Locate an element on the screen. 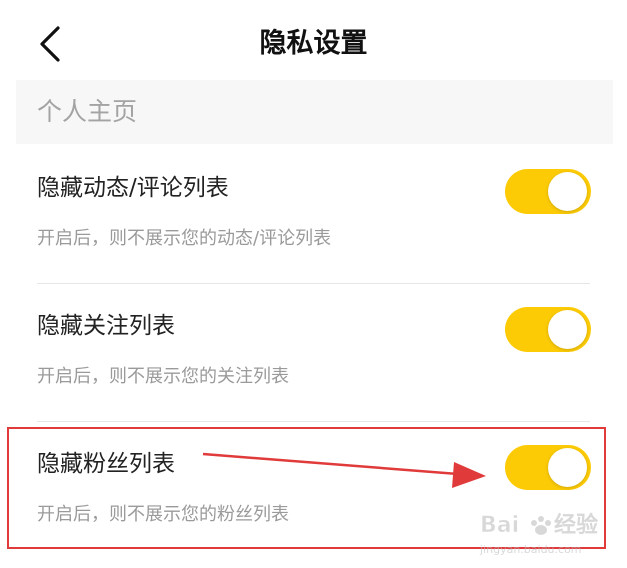  baidu-jingyan-watermark: Bai 经验 jingyan.baidu.com is located at coordinates (538, 534).